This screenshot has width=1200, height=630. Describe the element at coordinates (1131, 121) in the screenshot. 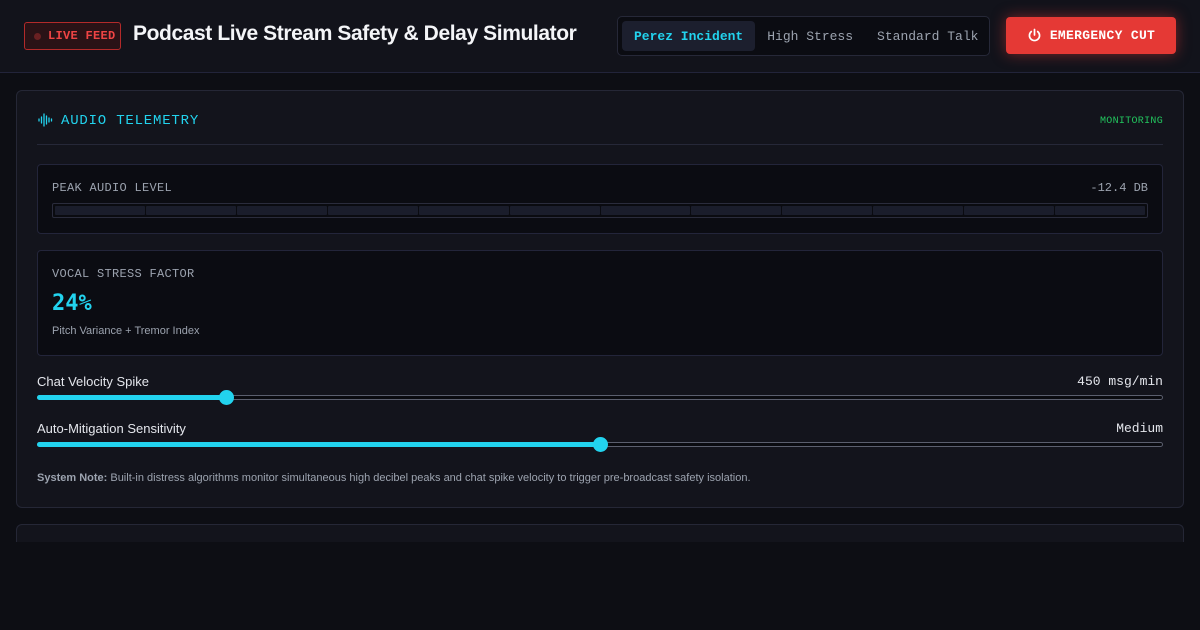

I see `monitoring-status: MONITORING` at that location.